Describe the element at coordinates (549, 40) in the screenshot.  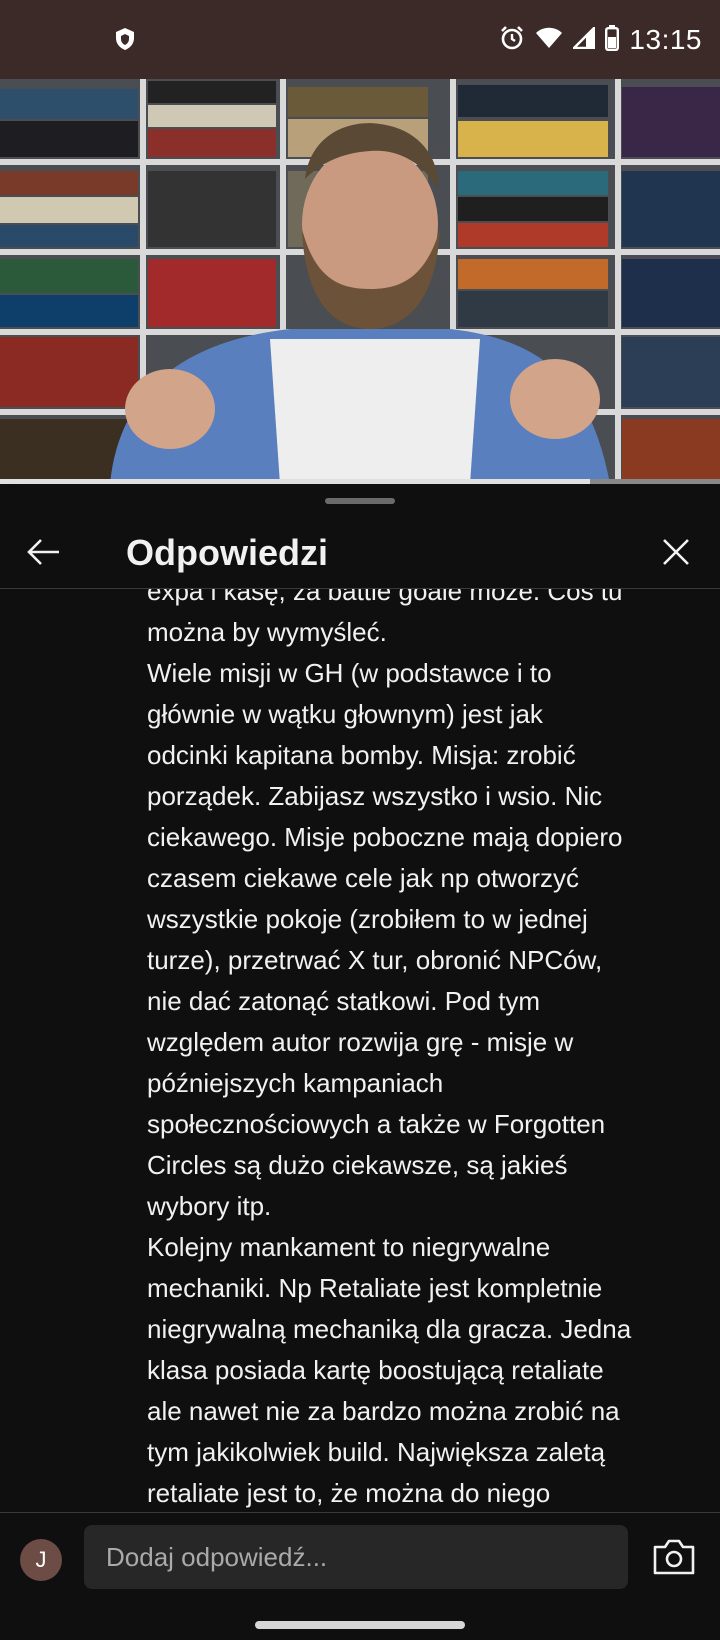
I see `wifi-icon` at that location.